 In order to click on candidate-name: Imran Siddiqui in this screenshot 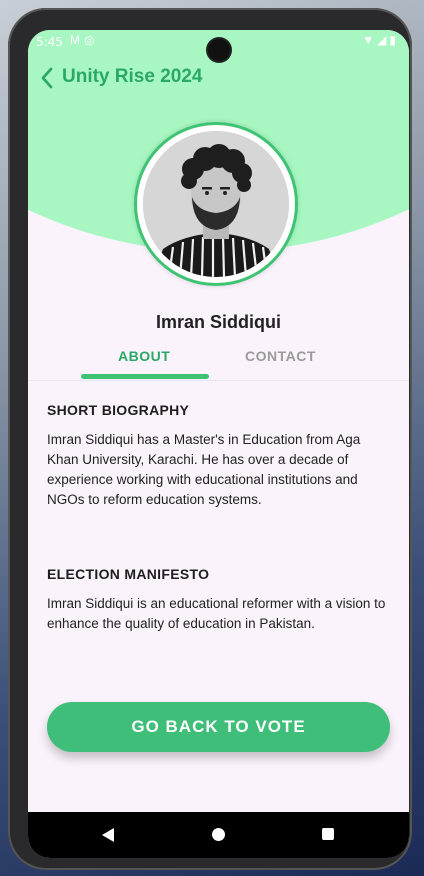, I will do `click(218, 322)`.